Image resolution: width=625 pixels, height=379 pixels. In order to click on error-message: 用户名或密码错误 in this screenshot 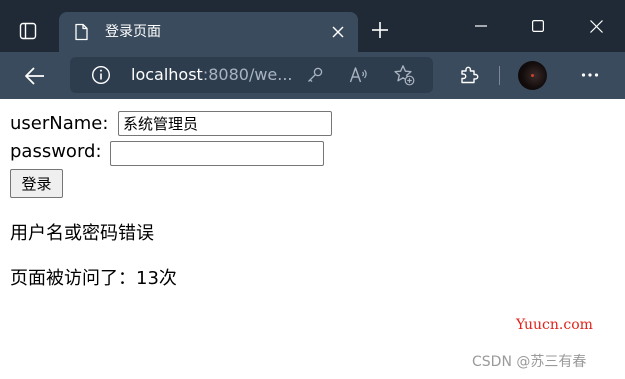, I will do `click(82, 233)`.